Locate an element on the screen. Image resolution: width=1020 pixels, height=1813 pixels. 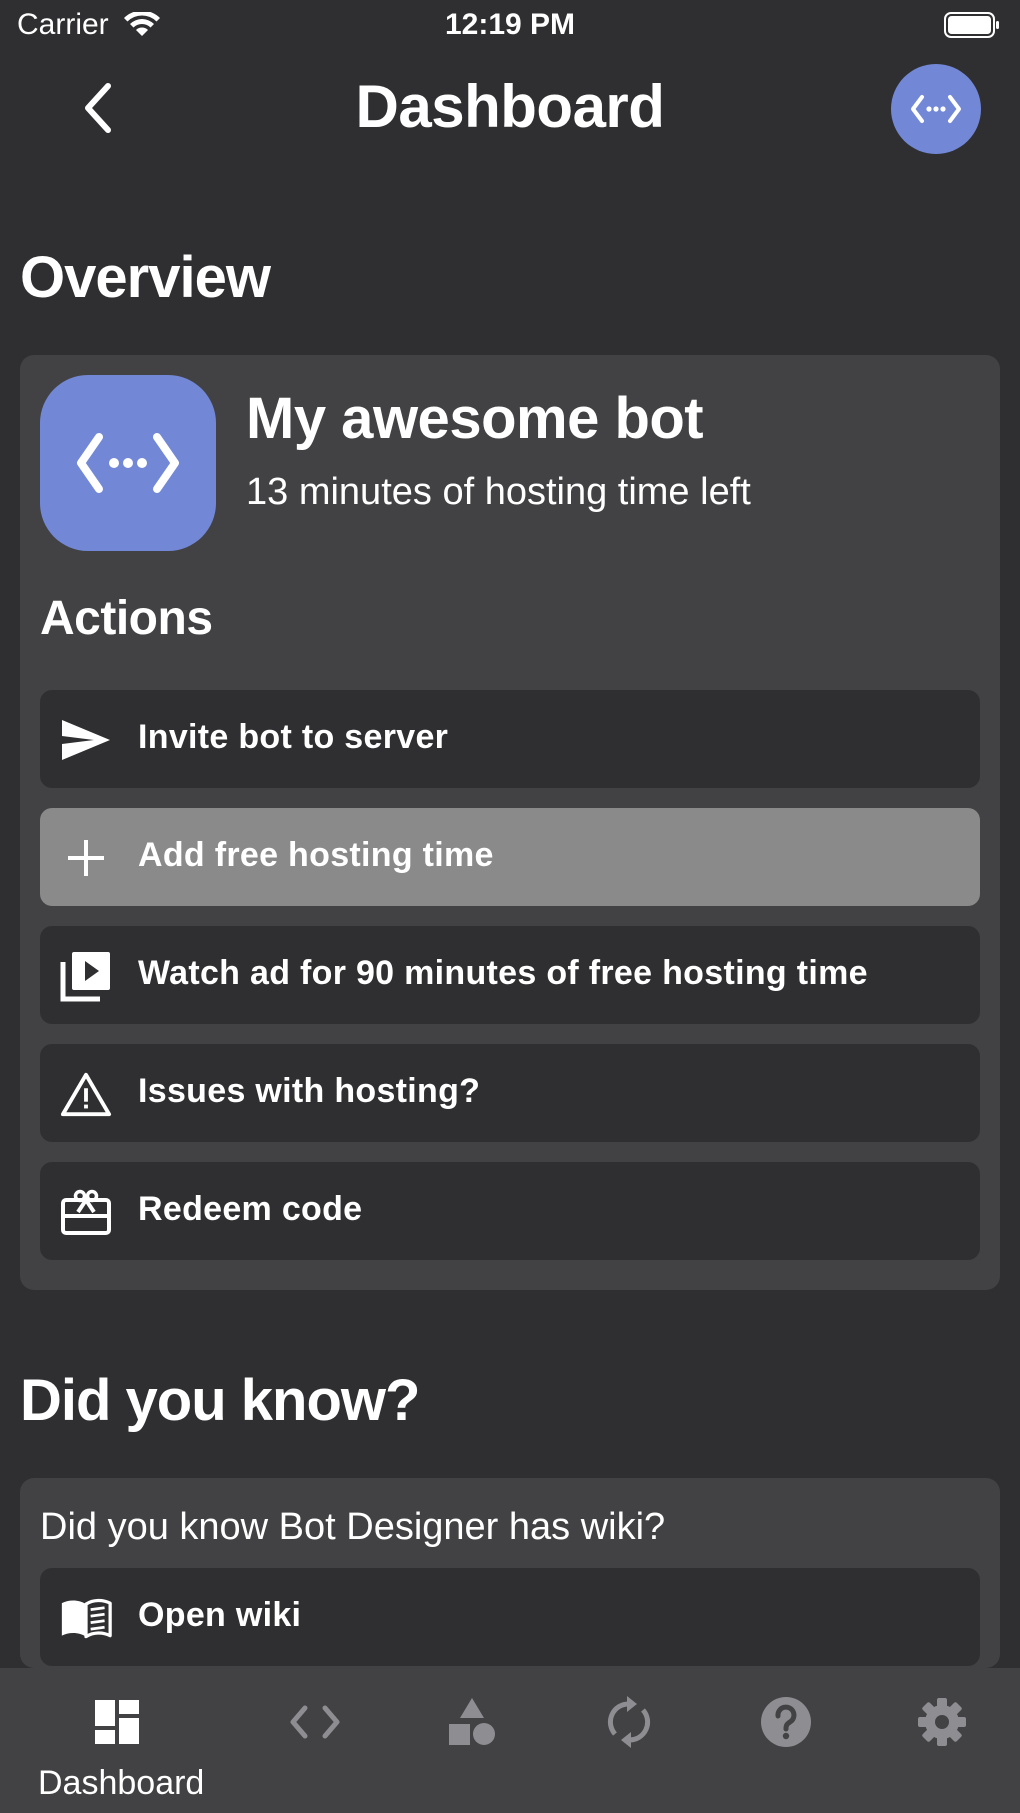
bot-icon is located at coordinates (128, 463).